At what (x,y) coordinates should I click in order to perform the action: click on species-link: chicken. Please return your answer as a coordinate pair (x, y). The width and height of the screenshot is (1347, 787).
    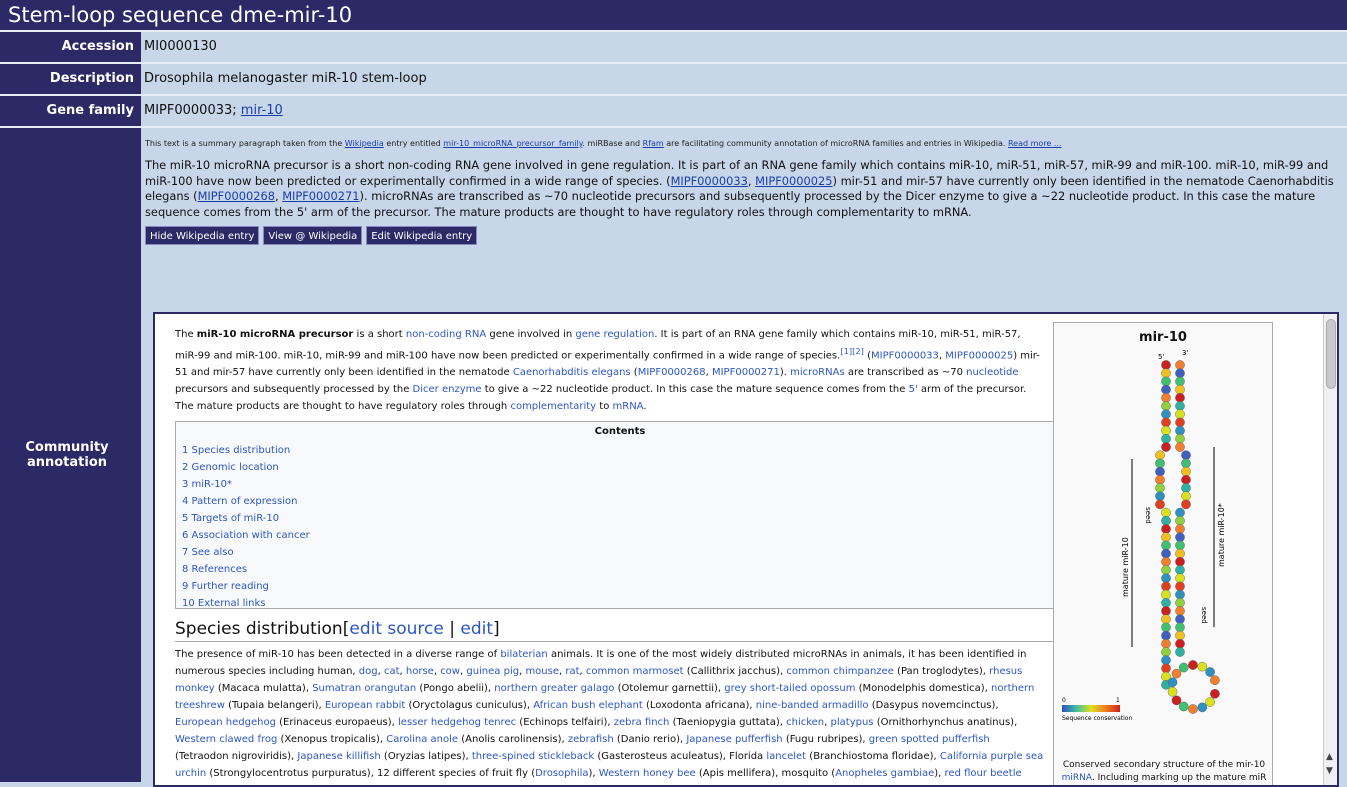
    Looking at the image, I should click on (805, 722).